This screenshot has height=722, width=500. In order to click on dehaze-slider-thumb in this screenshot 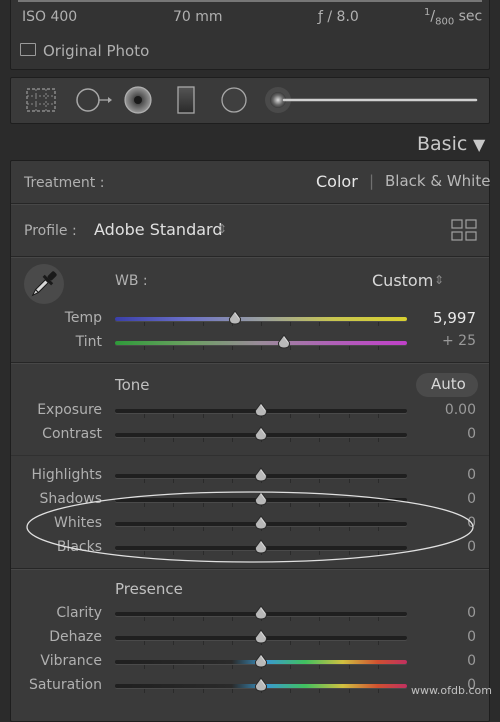, I will do `click(261, 636)`.